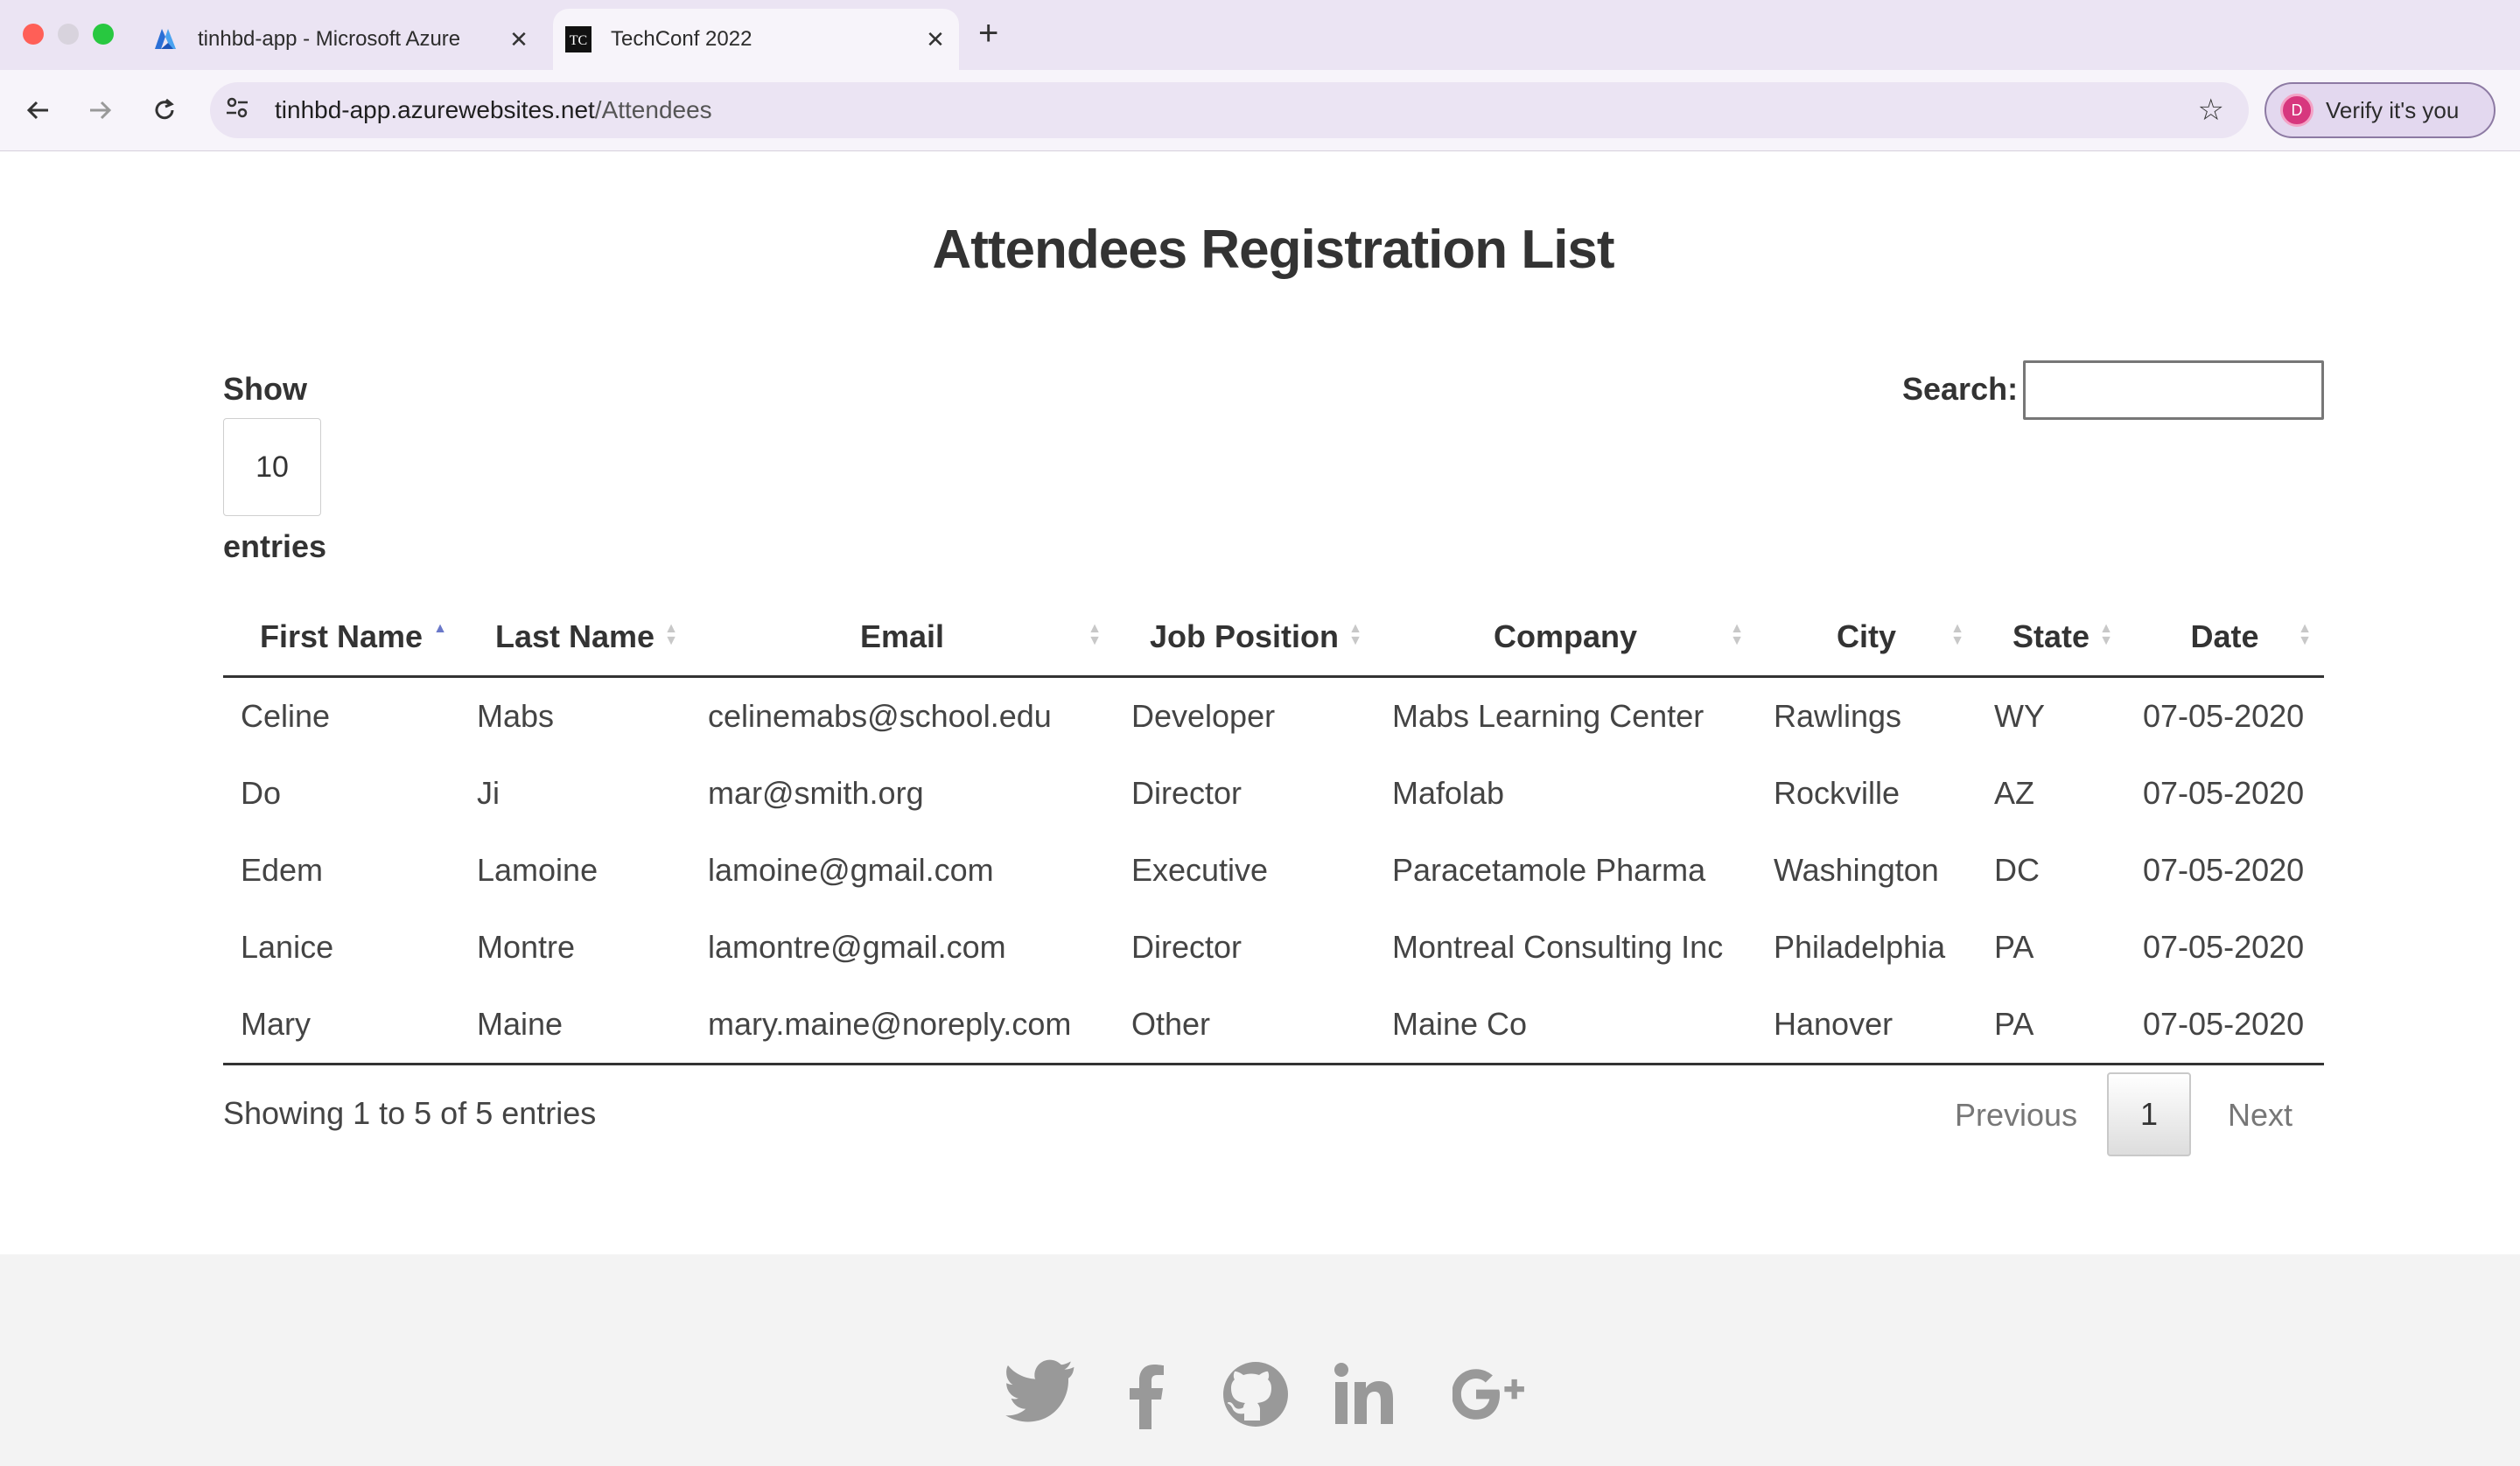  What do you see at coordinates (287, 947) in the screenshot?
I see `cell-first-name: Lanice` at bounding box center [287, 947].